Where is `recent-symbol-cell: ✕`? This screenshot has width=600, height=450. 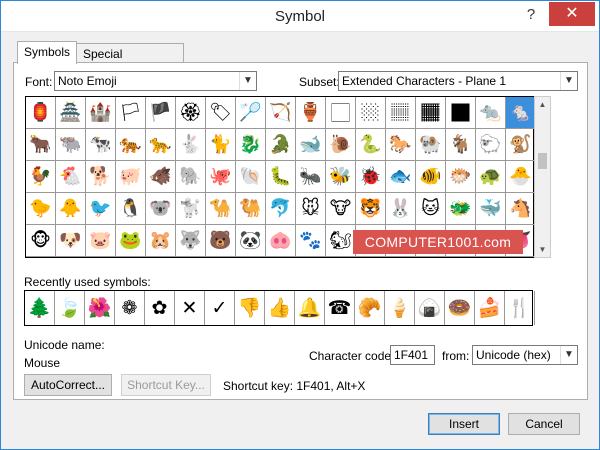
recent-symbol-cell: ✕ is located at coordinates (190, 308).